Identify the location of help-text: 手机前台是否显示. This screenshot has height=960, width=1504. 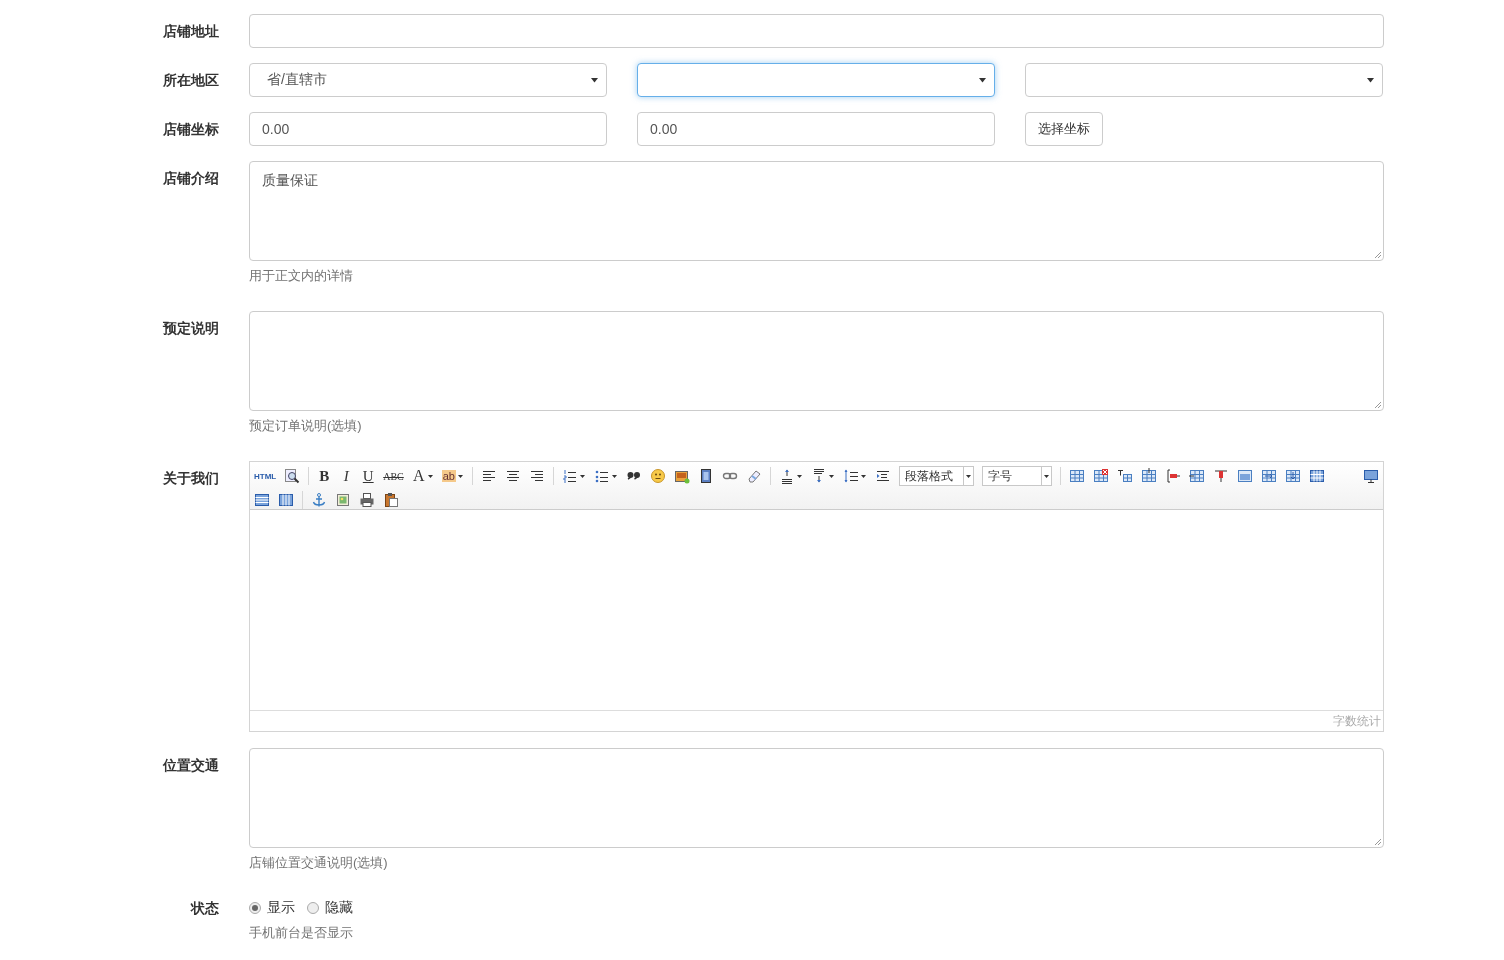
(301, 932).